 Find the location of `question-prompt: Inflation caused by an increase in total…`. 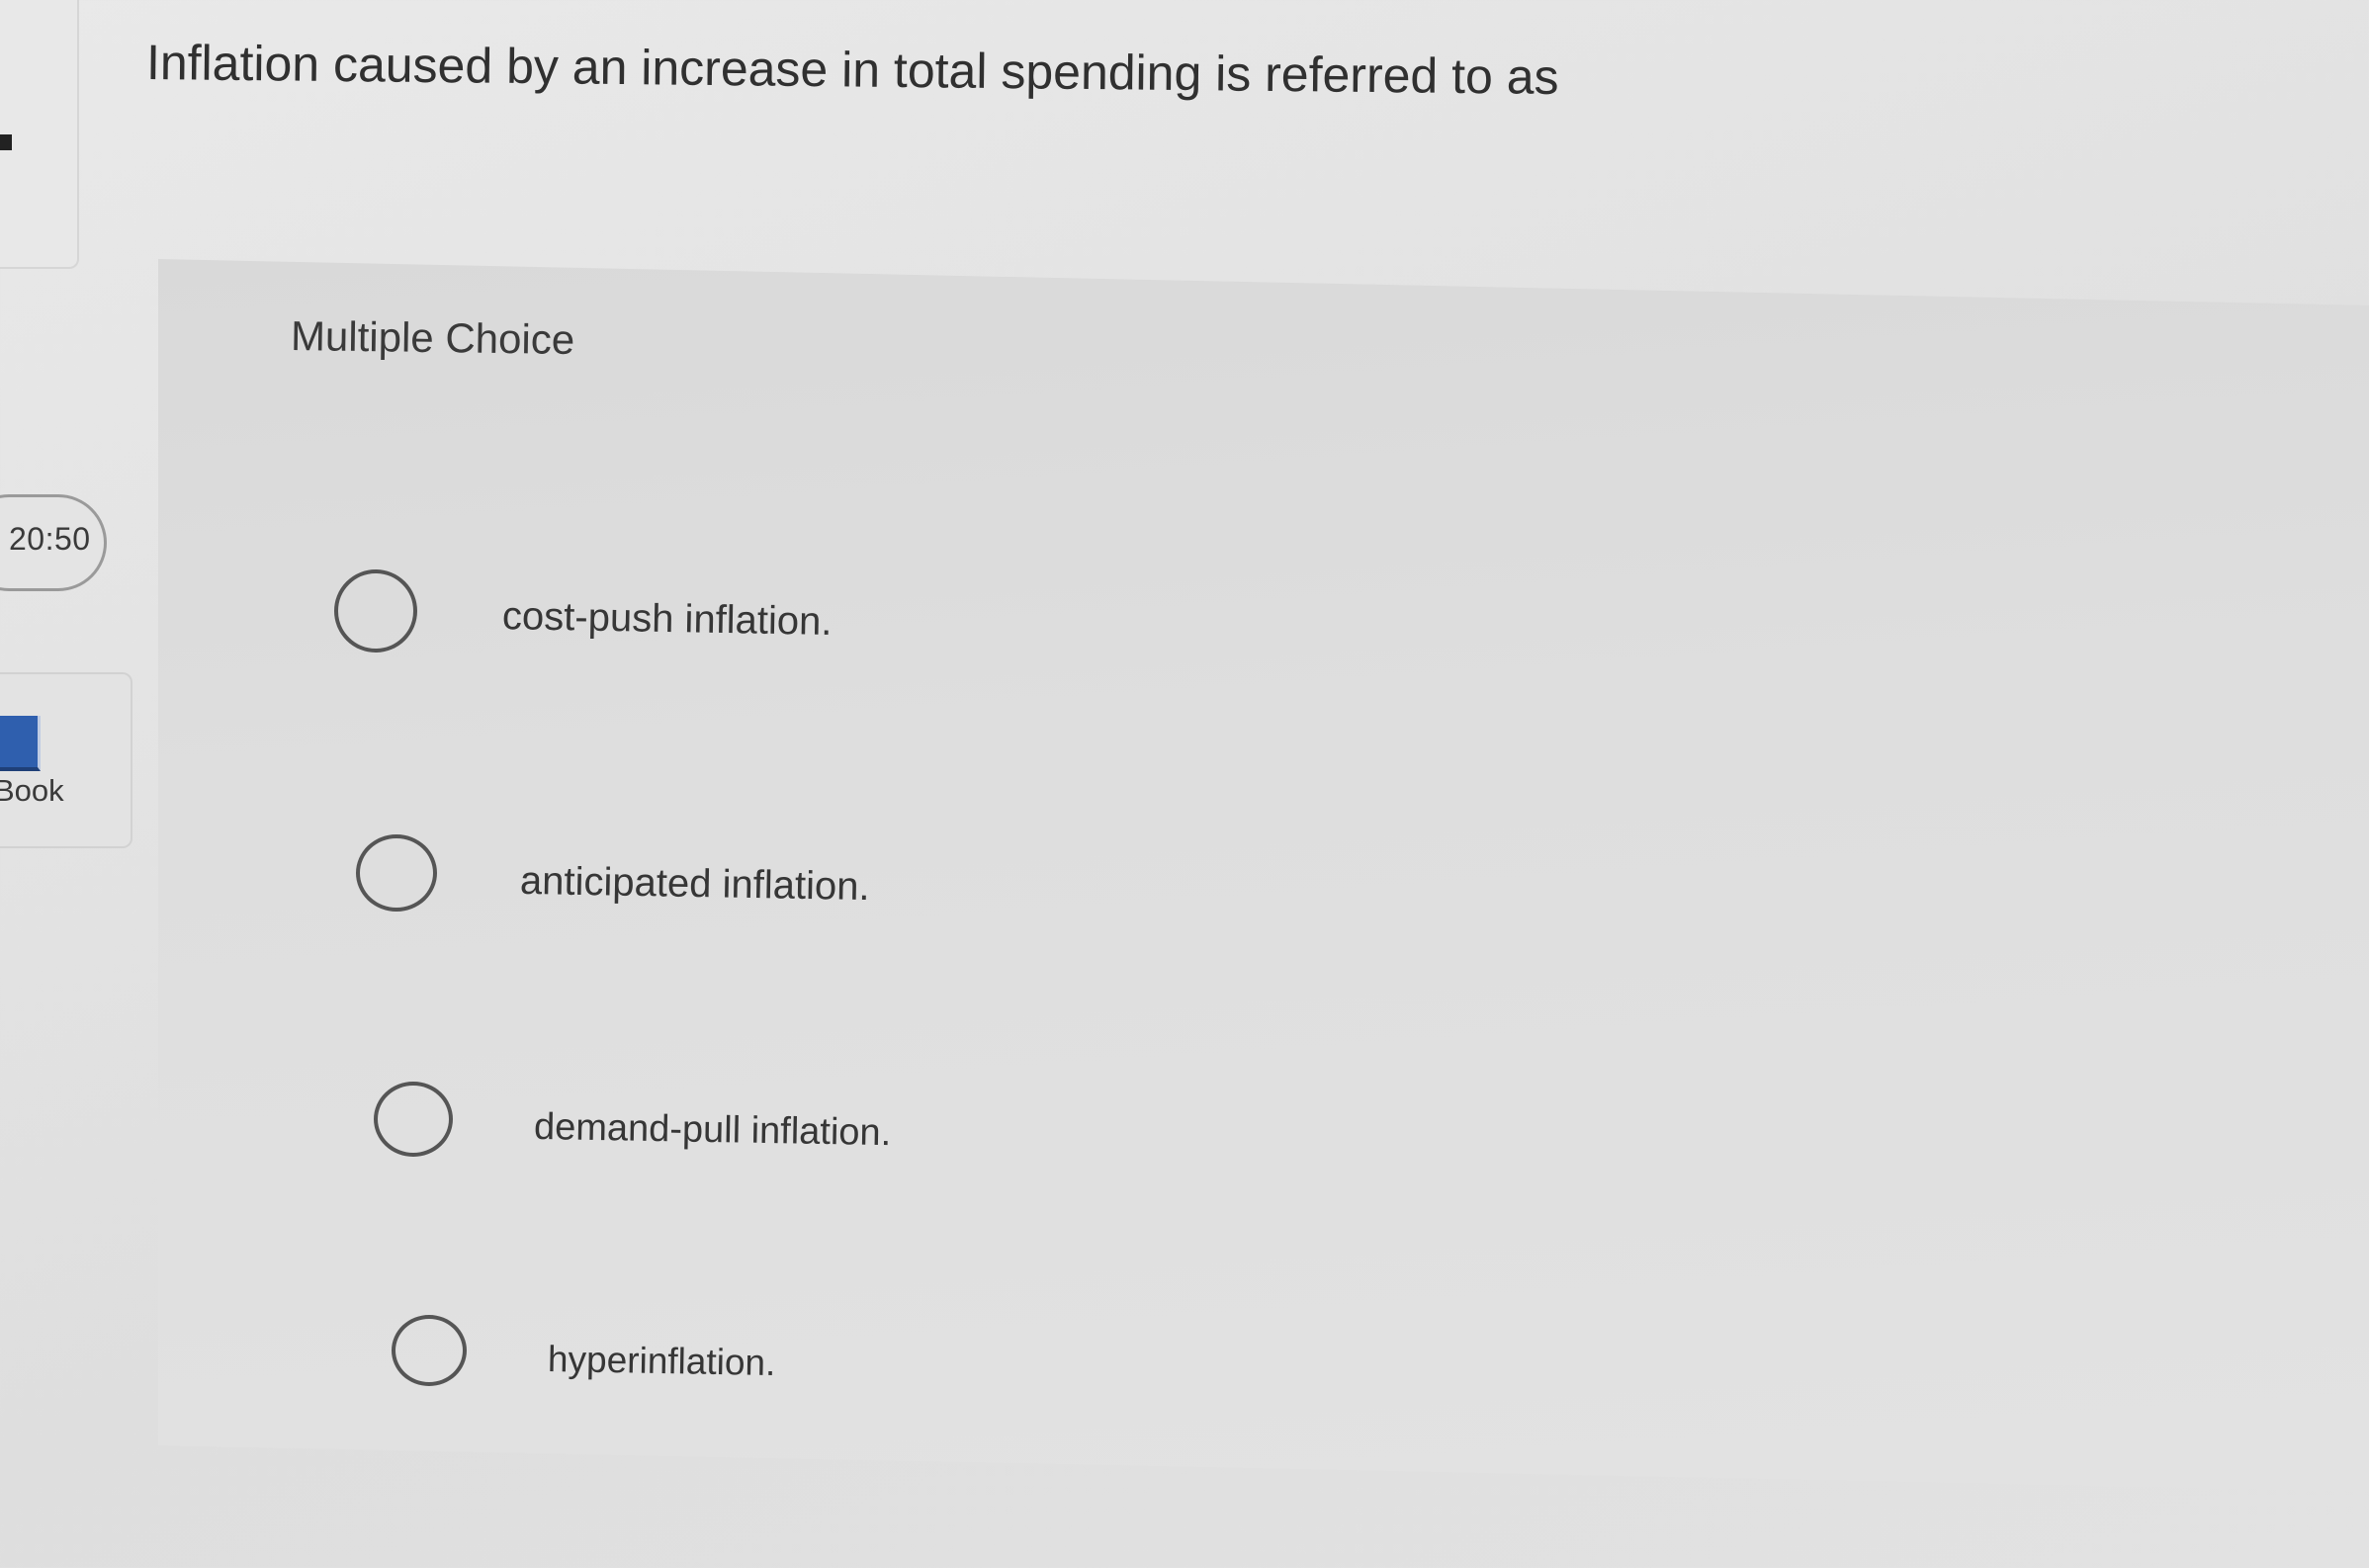

question-prompt: Inflation caused by an increase in total… is located at coordinates (852, 70).